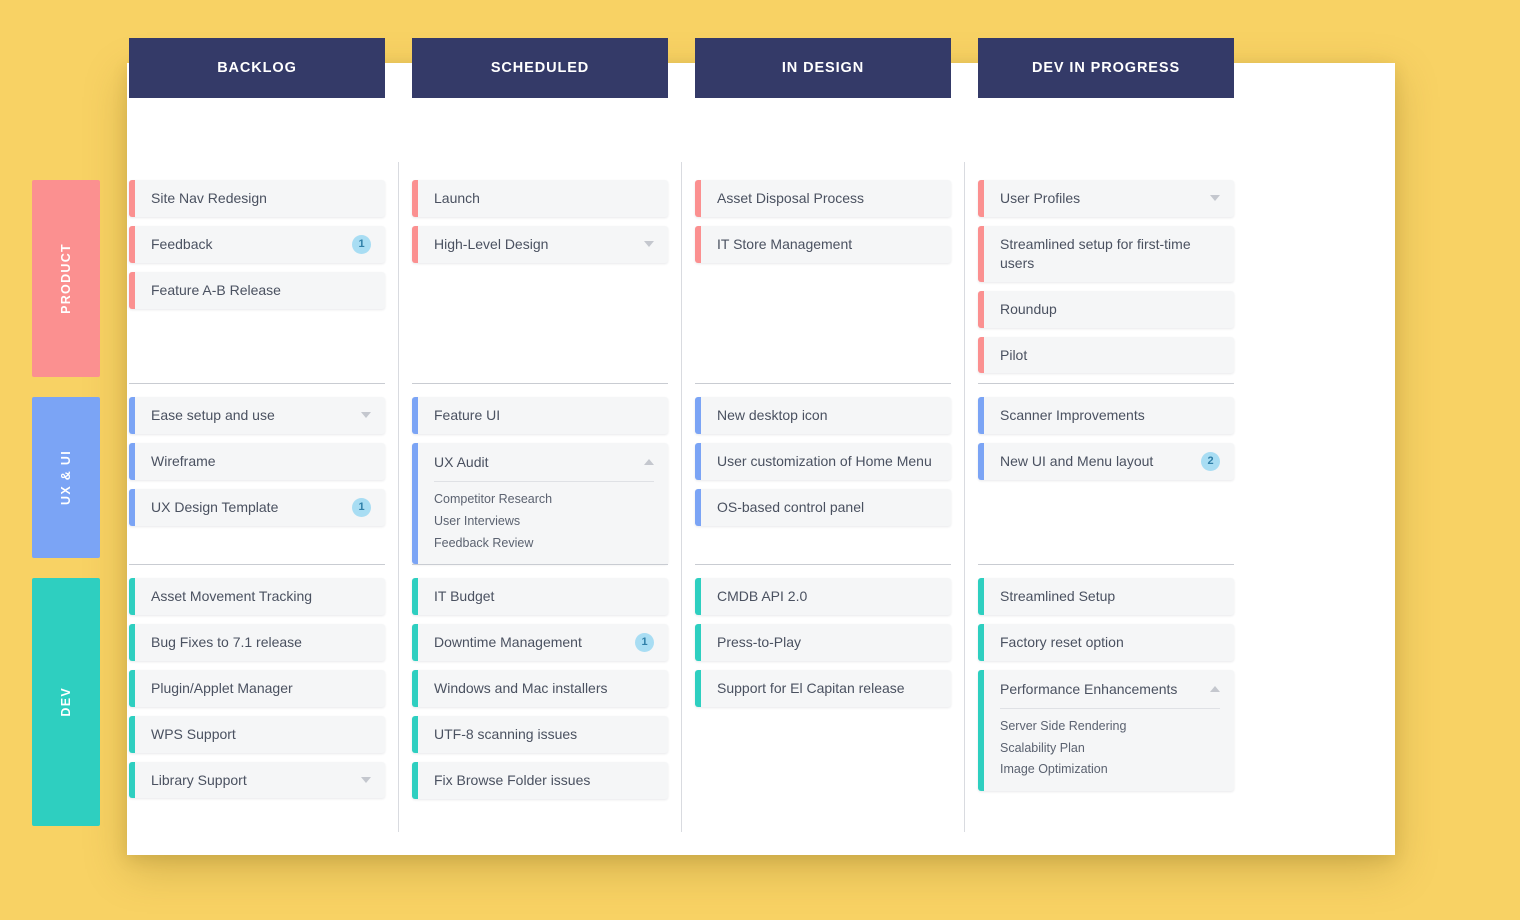 This screenshot has height=920, width=1520. Describe the element at coordinates (823, 642) in the screenshot. I see `kanban-card: Press-to-Play` at that location.